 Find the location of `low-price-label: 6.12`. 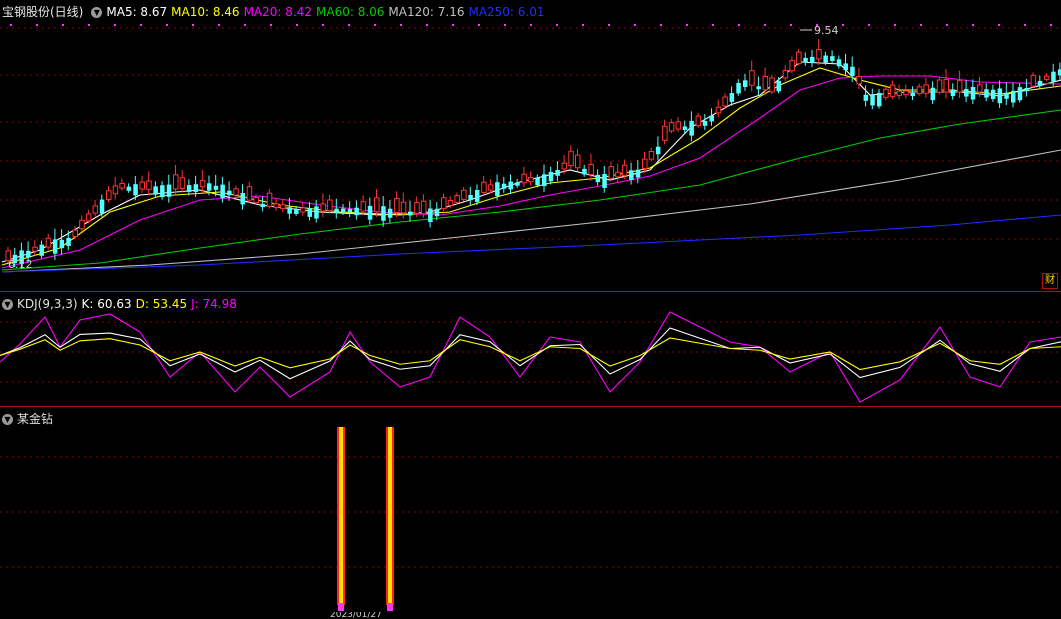

low-price-label: 6.12 is located at coordinates (20, 264).